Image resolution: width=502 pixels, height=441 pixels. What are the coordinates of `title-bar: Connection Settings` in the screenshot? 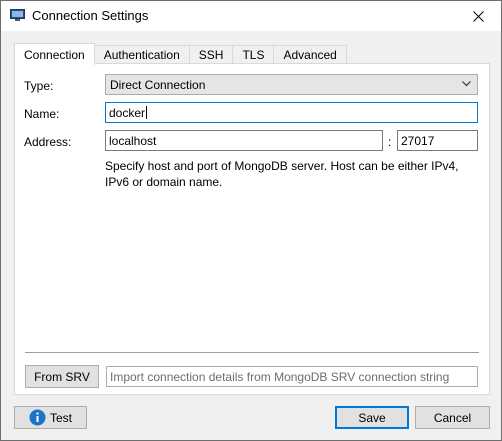 It's located at (251, 16).